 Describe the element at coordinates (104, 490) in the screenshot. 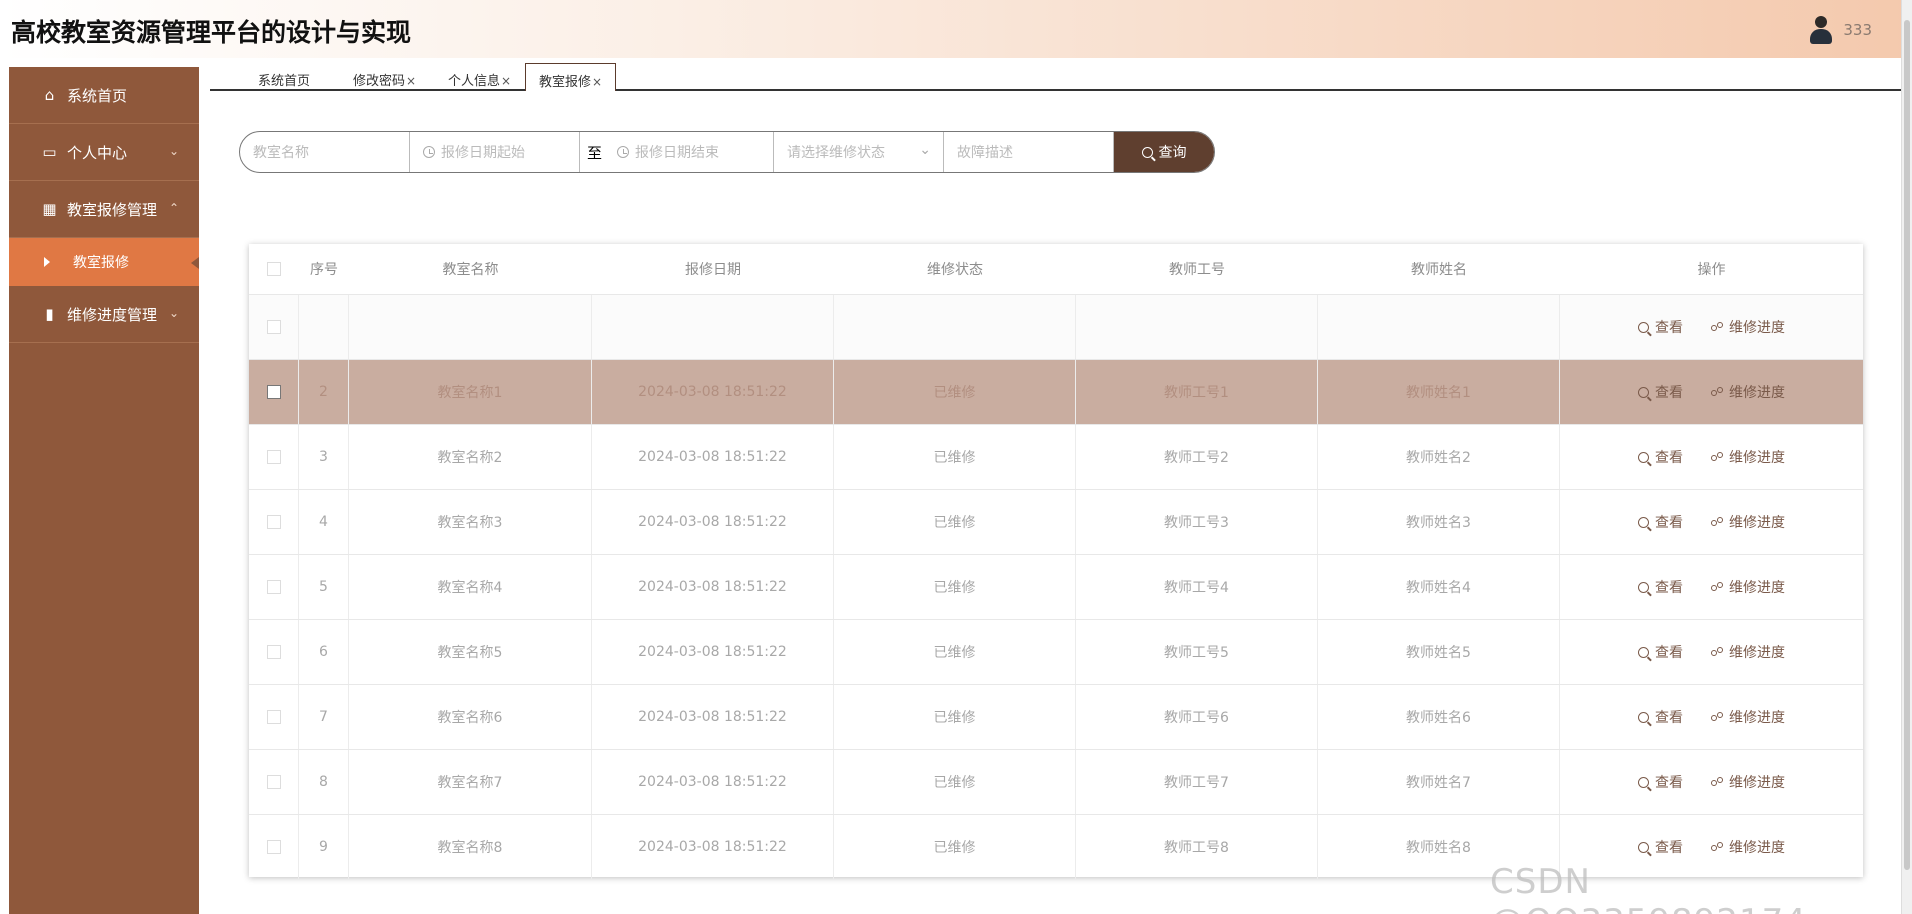

I see `sidebar: ⌂ 系统首页 ▭ 个人中心 ⌄ ▦ 教室报修管理 ⌃ 教室报修 ▮ 维修进度管理 ⌄` at that location.